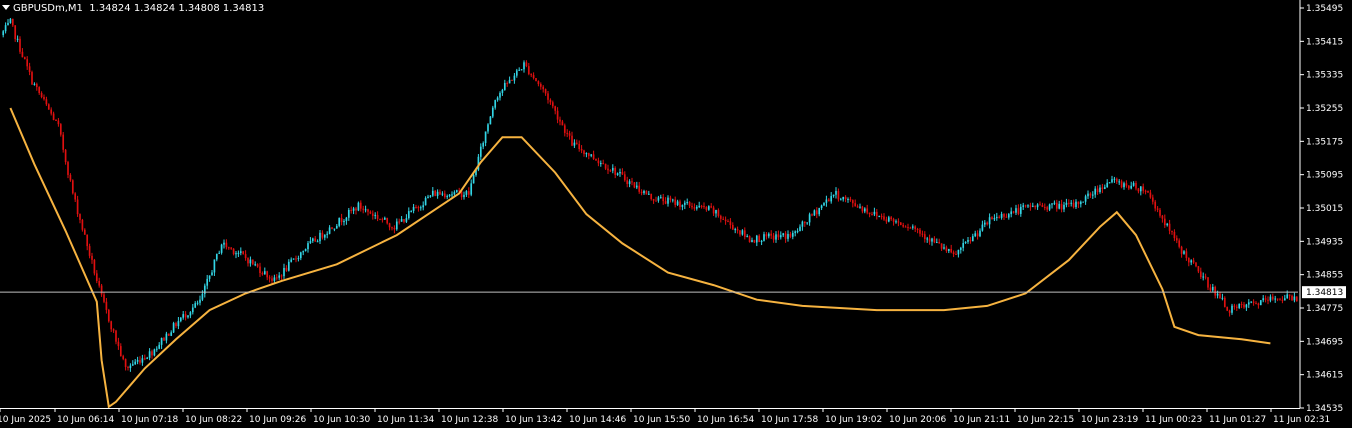  I want to click on price-tick-label: 1.35495, so click(1324, 9).